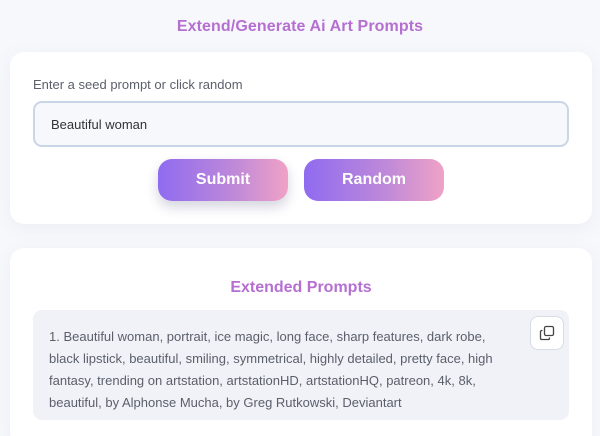  What do you see at coordinates (374, 180) in the screenshot?
I see `random-button: Random` at bounding box center [374, 180].